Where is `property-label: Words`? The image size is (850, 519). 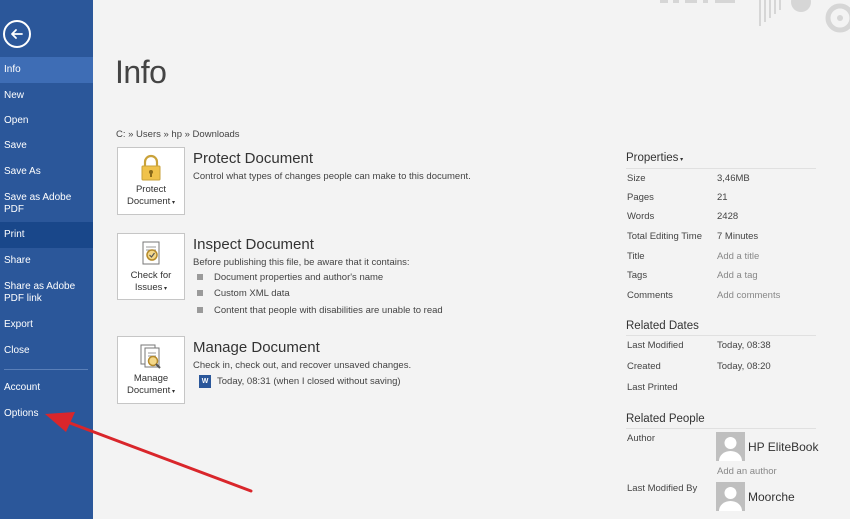
property-label: Words is located at coordinates (641, 216).